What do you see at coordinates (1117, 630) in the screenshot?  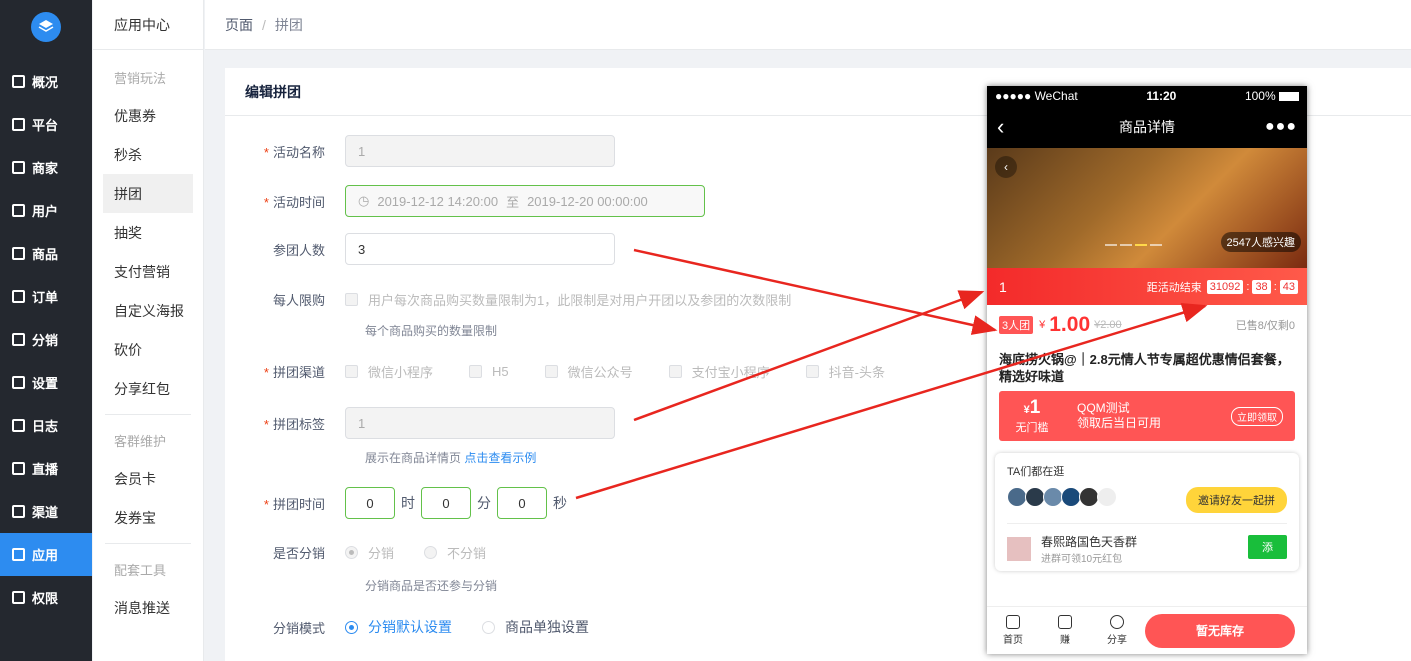 I see `footer-share: 分享` at bounding box center [1117, 630].